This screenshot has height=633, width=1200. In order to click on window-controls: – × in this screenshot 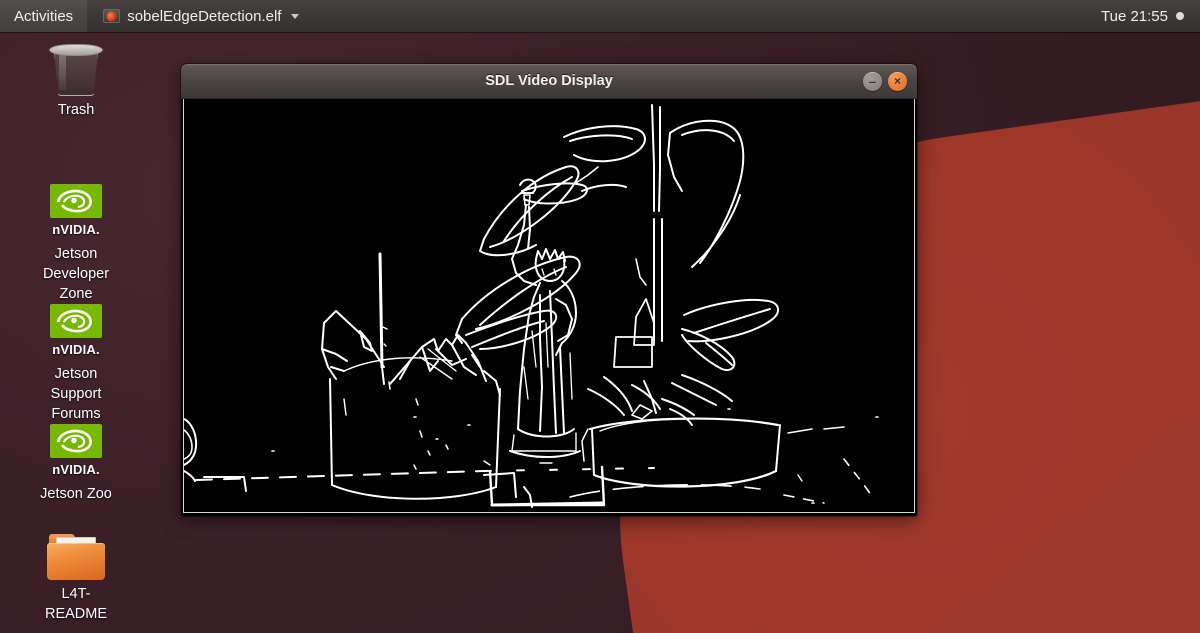, I will do `click(890, 81)`.